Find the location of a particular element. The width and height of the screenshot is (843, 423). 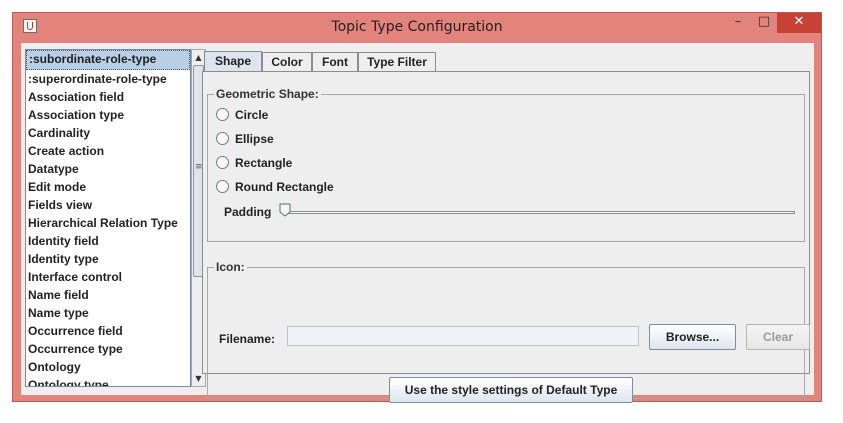

list-item: Datatype is located at coordinates (108, 169).